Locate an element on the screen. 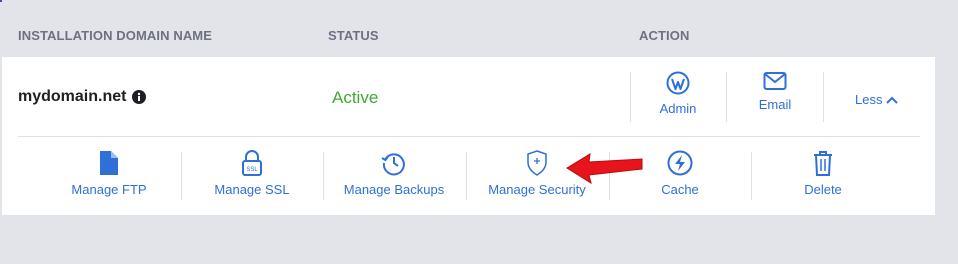 The width and height of the screenshot is (958, 264). shield-icon is located at coordinates (537, 163).